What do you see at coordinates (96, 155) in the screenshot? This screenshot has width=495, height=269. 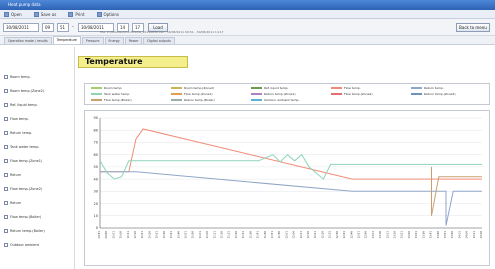 I see `y-tick-label: 60` at bounding box center [96, 155].